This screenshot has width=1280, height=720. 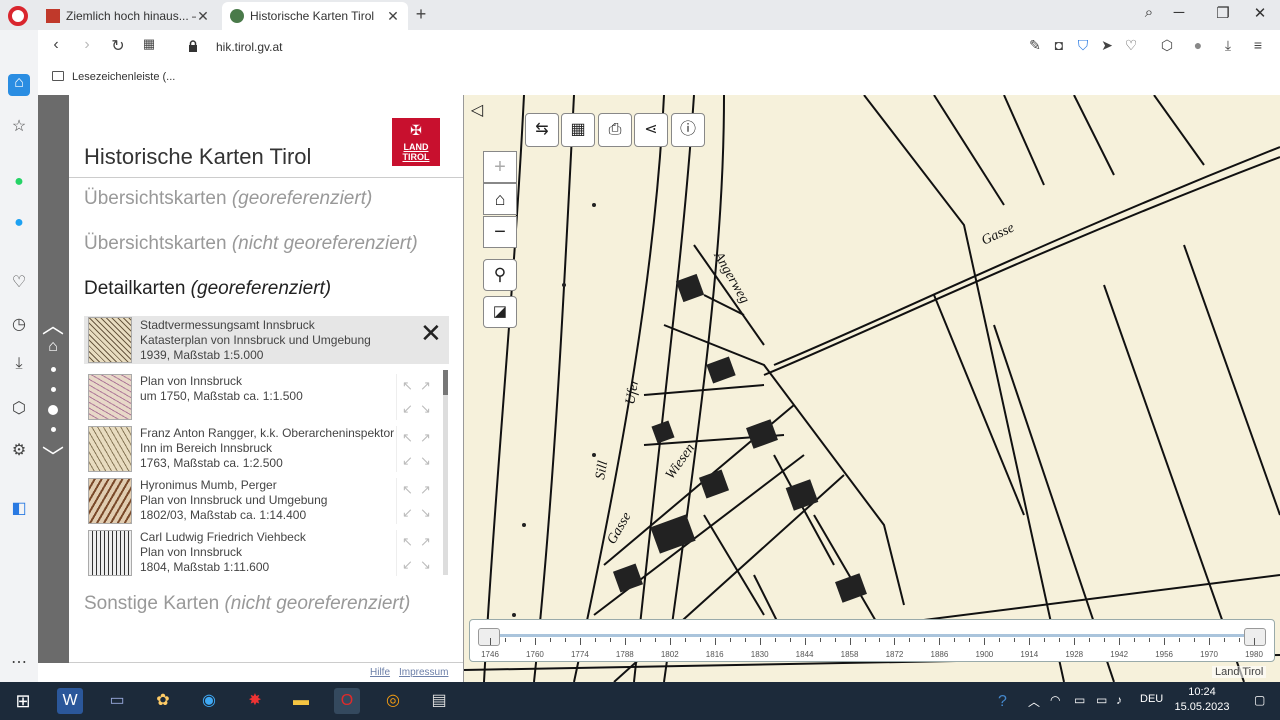 What do you see at coordinates (53, 410) in the screenshot?
I see `section-dot-active` at bounding box center [53, 410].